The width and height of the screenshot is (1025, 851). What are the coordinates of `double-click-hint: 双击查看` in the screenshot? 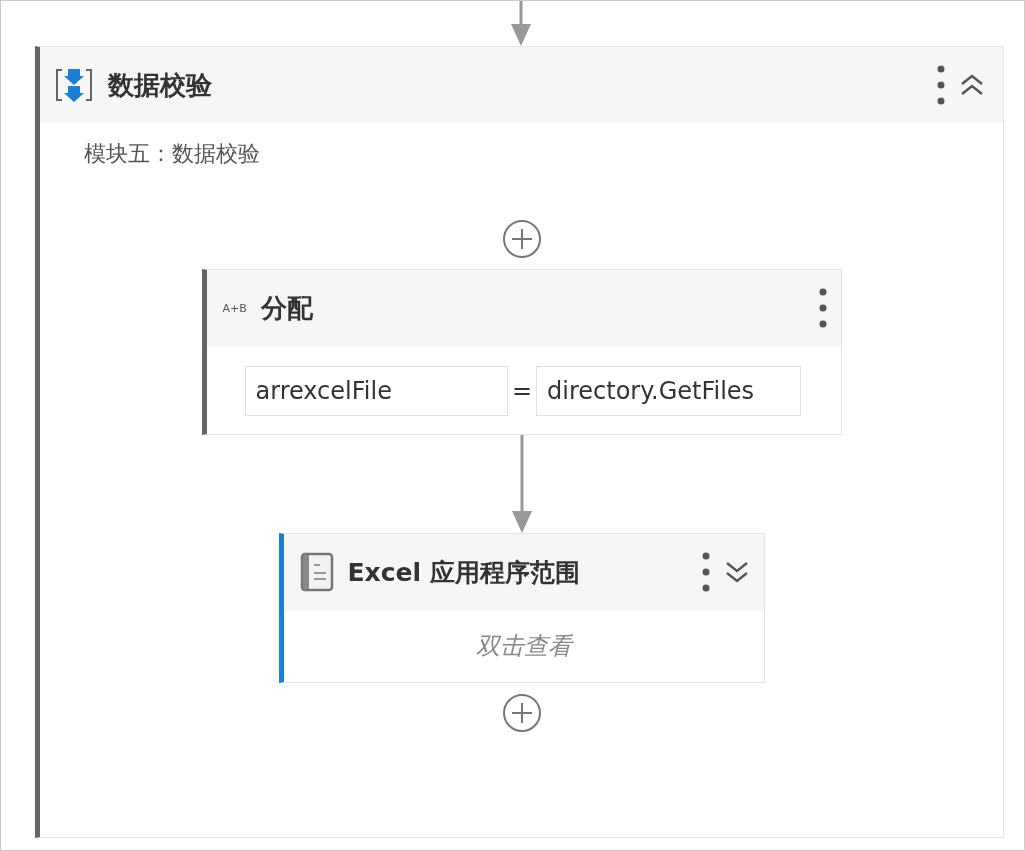 It's located at (523, 646).